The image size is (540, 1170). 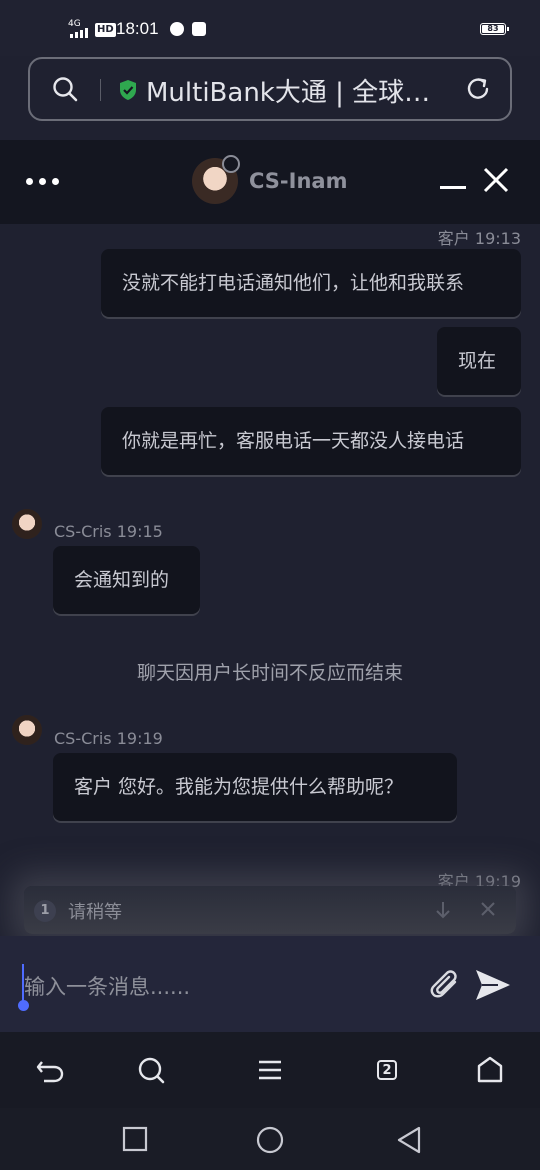 What do you see at coordinates (231, 164) in the screenshot?
I see `status-ring-icon` at bounding box center [231, 164].